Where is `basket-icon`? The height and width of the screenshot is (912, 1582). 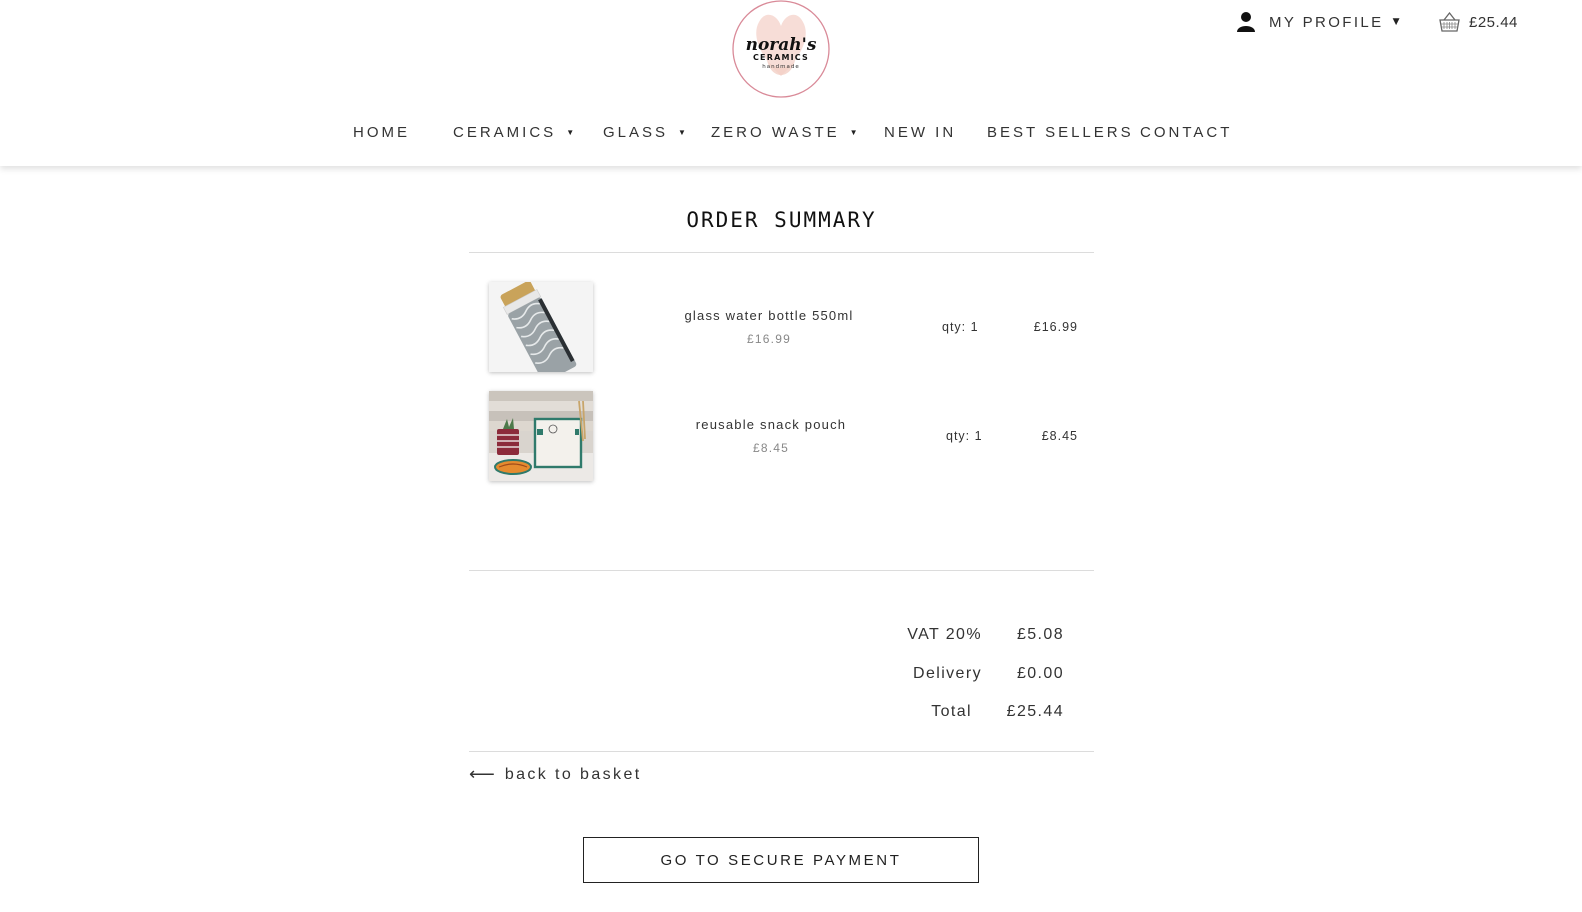 basket-icon is located at coordinates (1449, 22).